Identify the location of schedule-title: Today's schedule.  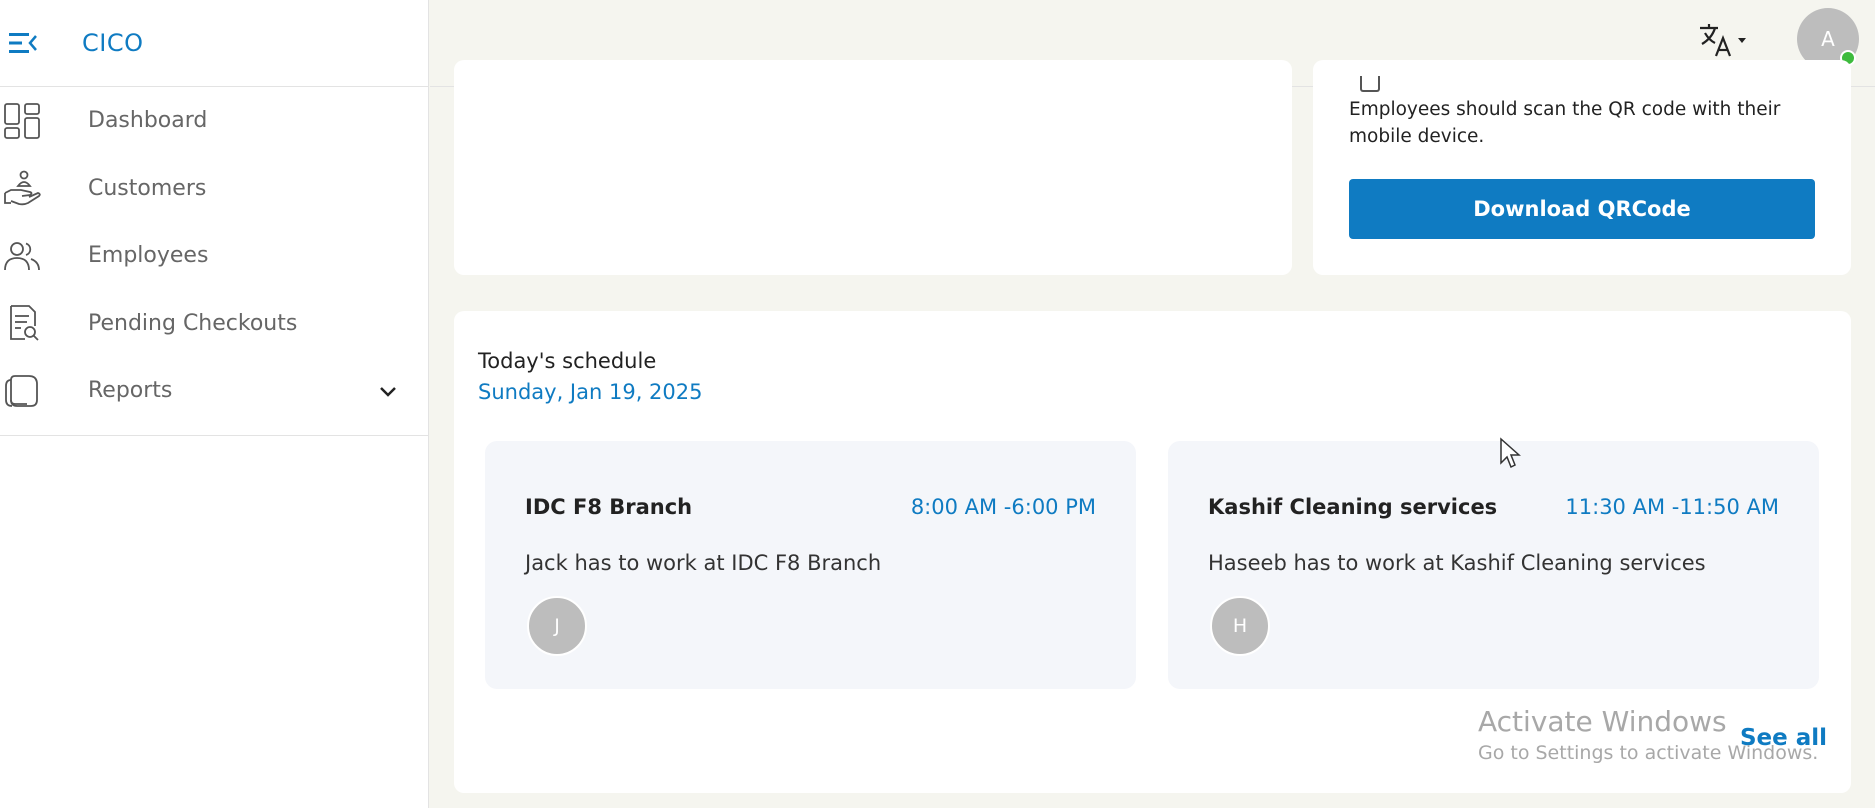
(567, 361).